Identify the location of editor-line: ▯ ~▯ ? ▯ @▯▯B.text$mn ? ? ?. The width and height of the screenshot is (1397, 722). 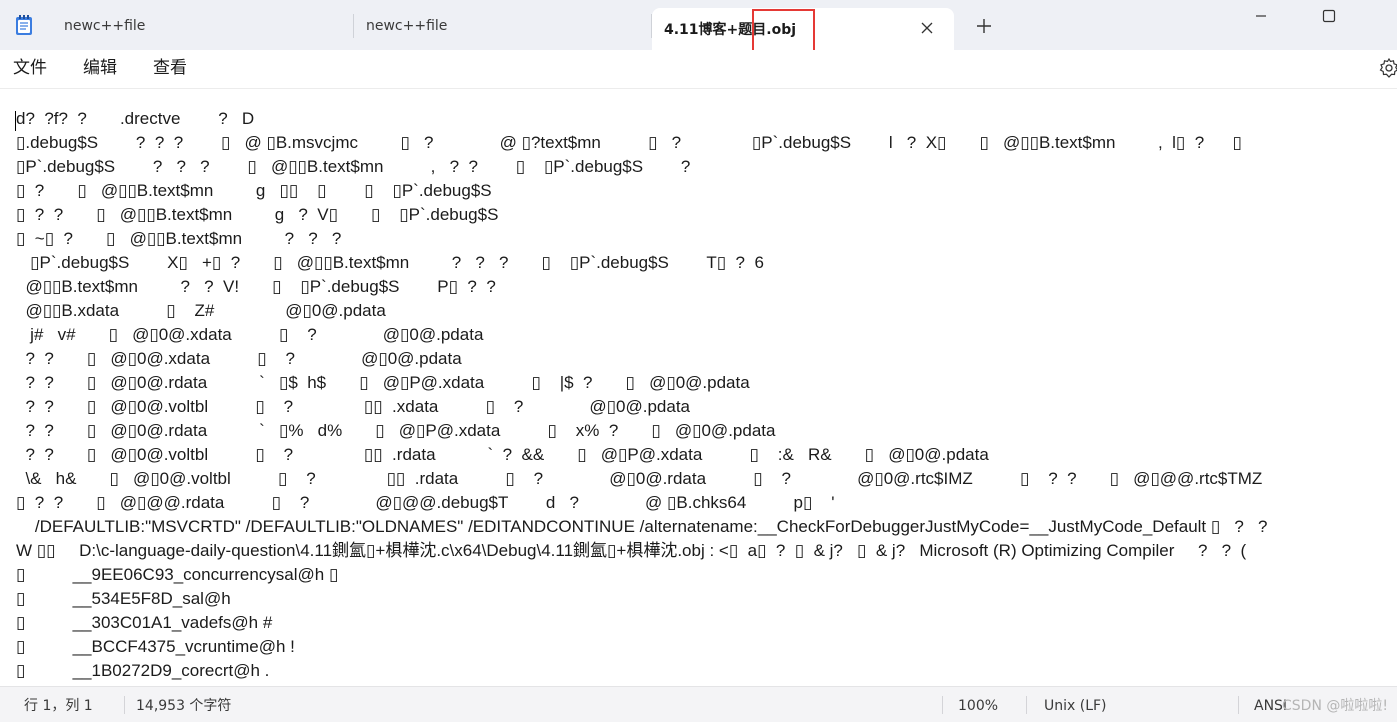
(179, 238).